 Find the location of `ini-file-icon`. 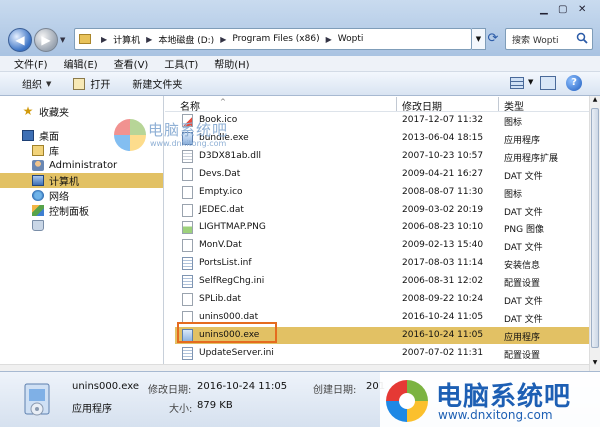

ini-file-icon is located at coordinates (187, 353).